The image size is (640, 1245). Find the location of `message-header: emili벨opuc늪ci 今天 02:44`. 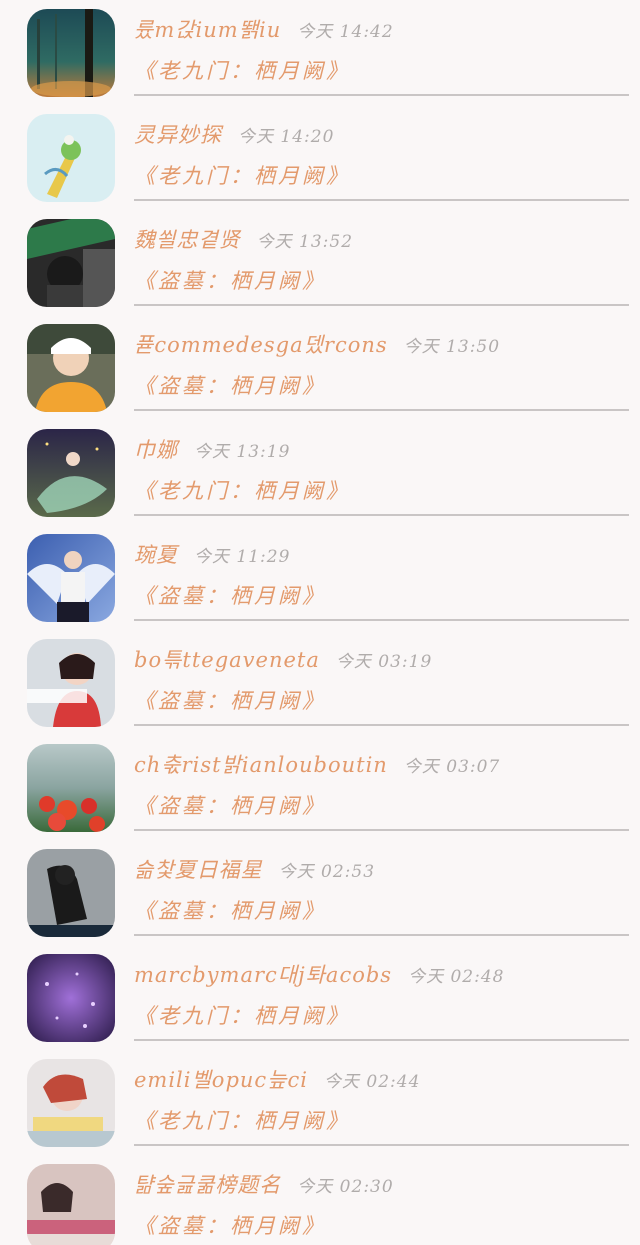

message-header: emili벨opuc늪ci 今天 02:44 is located at coordinates (382, 1081).